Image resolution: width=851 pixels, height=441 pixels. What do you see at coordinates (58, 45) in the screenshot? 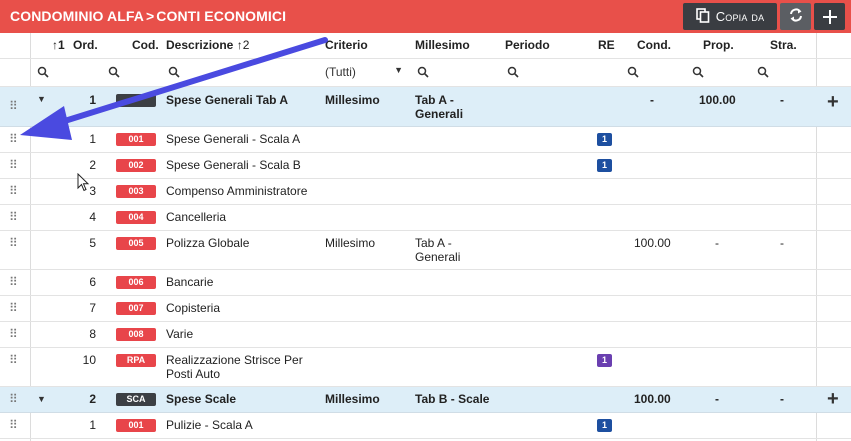
I see `sort-ord-indicator: ↑1` at bounding box center [58, 45].